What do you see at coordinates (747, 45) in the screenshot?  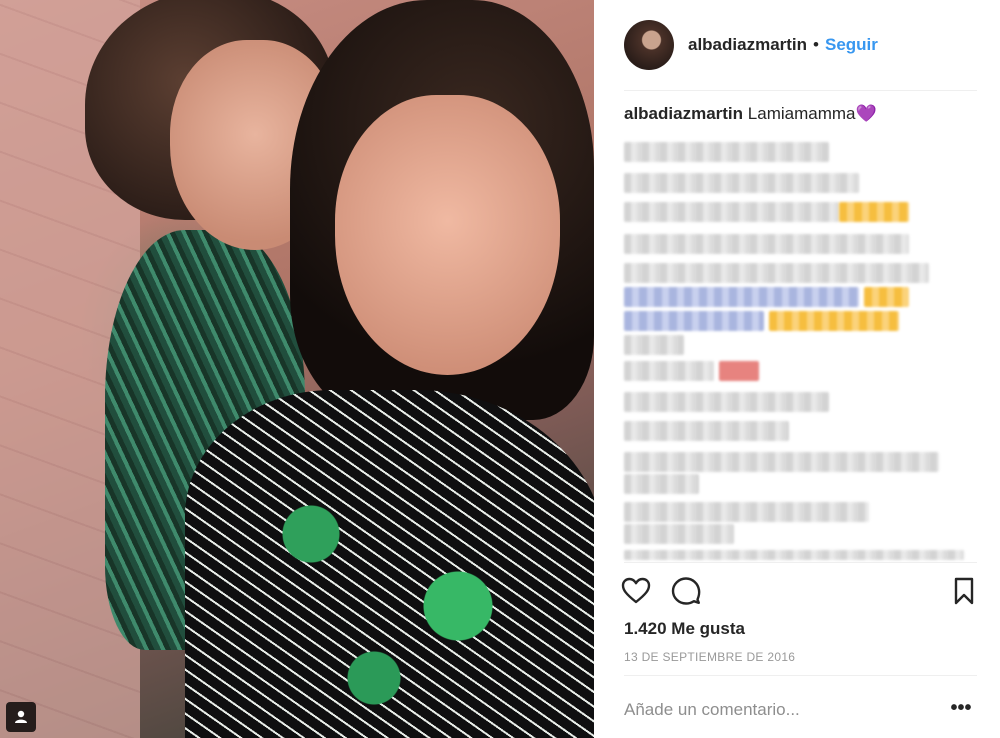 I see `header-username: albadiazmartin` at bounding box center [747, 45].